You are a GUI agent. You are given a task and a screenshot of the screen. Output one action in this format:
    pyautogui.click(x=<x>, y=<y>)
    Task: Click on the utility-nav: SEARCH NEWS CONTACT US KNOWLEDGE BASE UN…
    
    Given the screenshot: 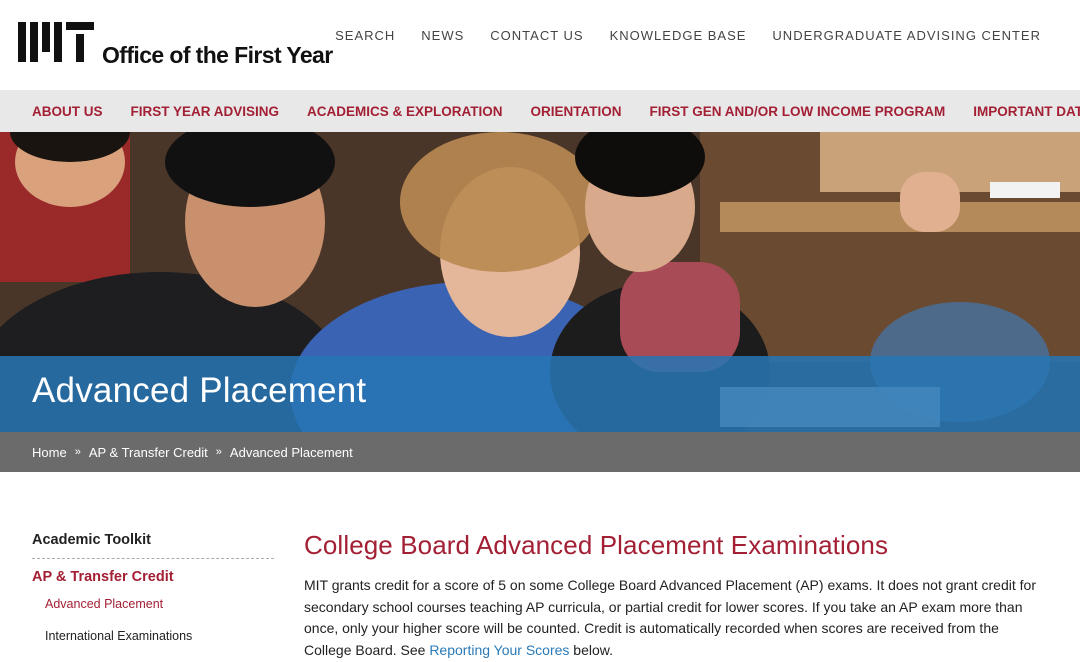 What is the action you would take?
    pyautogui.click(x=688, y=35)
    